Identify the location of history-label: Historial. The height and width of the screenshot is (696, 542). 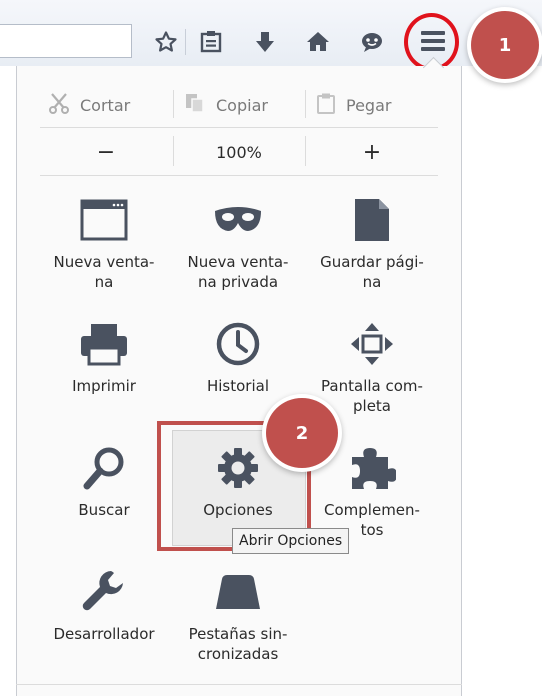
(237, 386).